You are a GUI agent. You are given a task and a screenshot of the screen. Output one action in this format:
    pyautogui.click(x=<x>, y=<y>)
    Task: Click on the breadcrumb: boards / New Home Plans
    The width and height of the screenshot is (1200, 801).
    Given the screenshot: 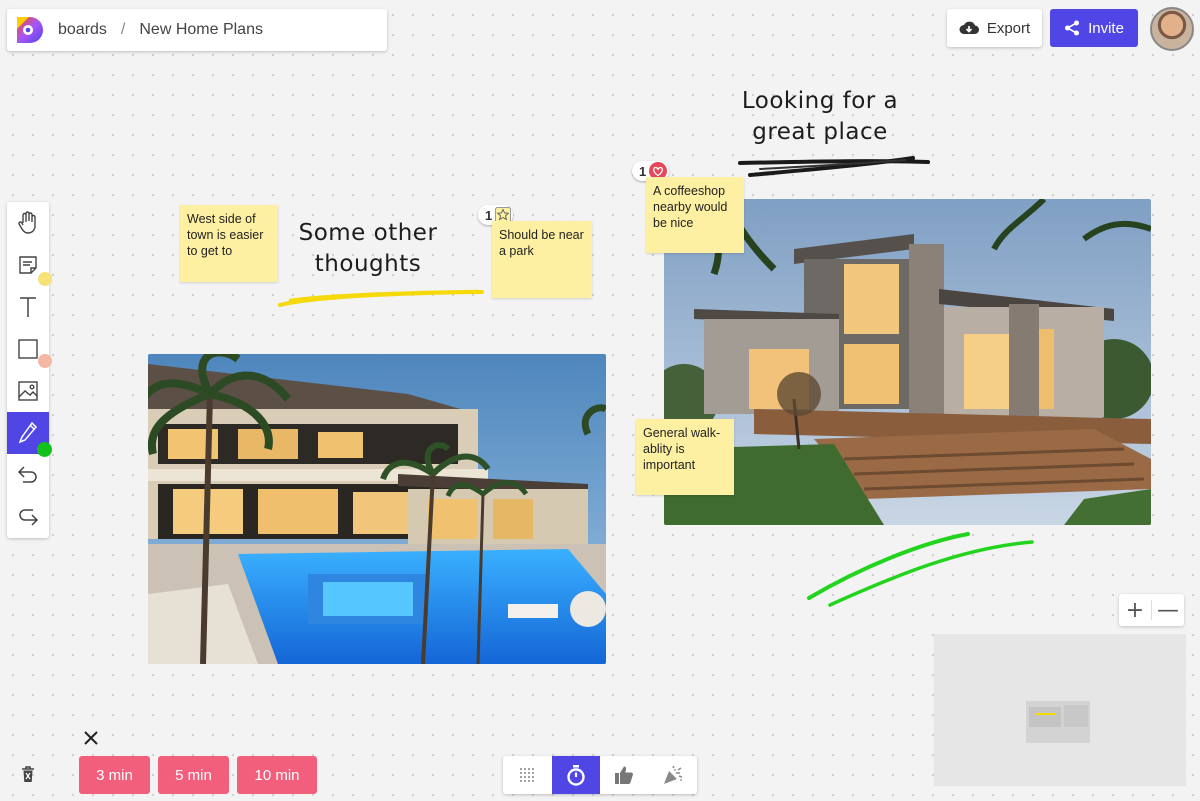 What is the action you would take?
    pyautogui.click(x=197, y=30)
    